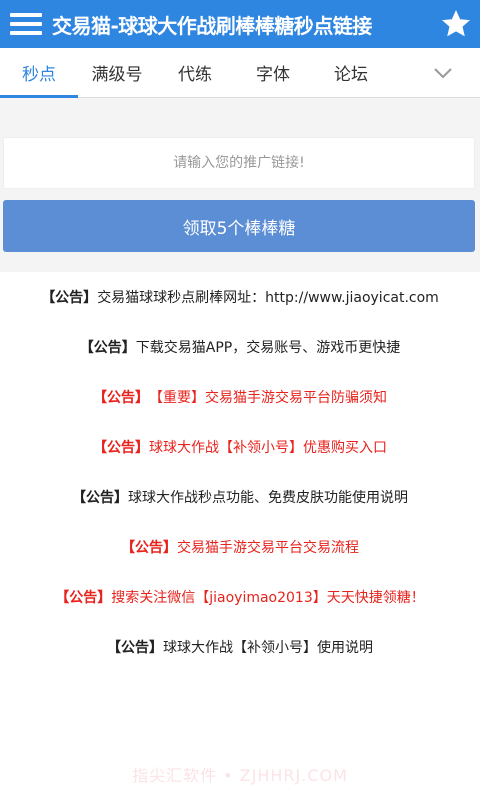 The image size is (480, 800). What do you see at coordinates (240, 775) in the screenshot?
I see `watermark: 指尖汇软件 • ZJHHRJ.COM` at bounding box center [240, 775].